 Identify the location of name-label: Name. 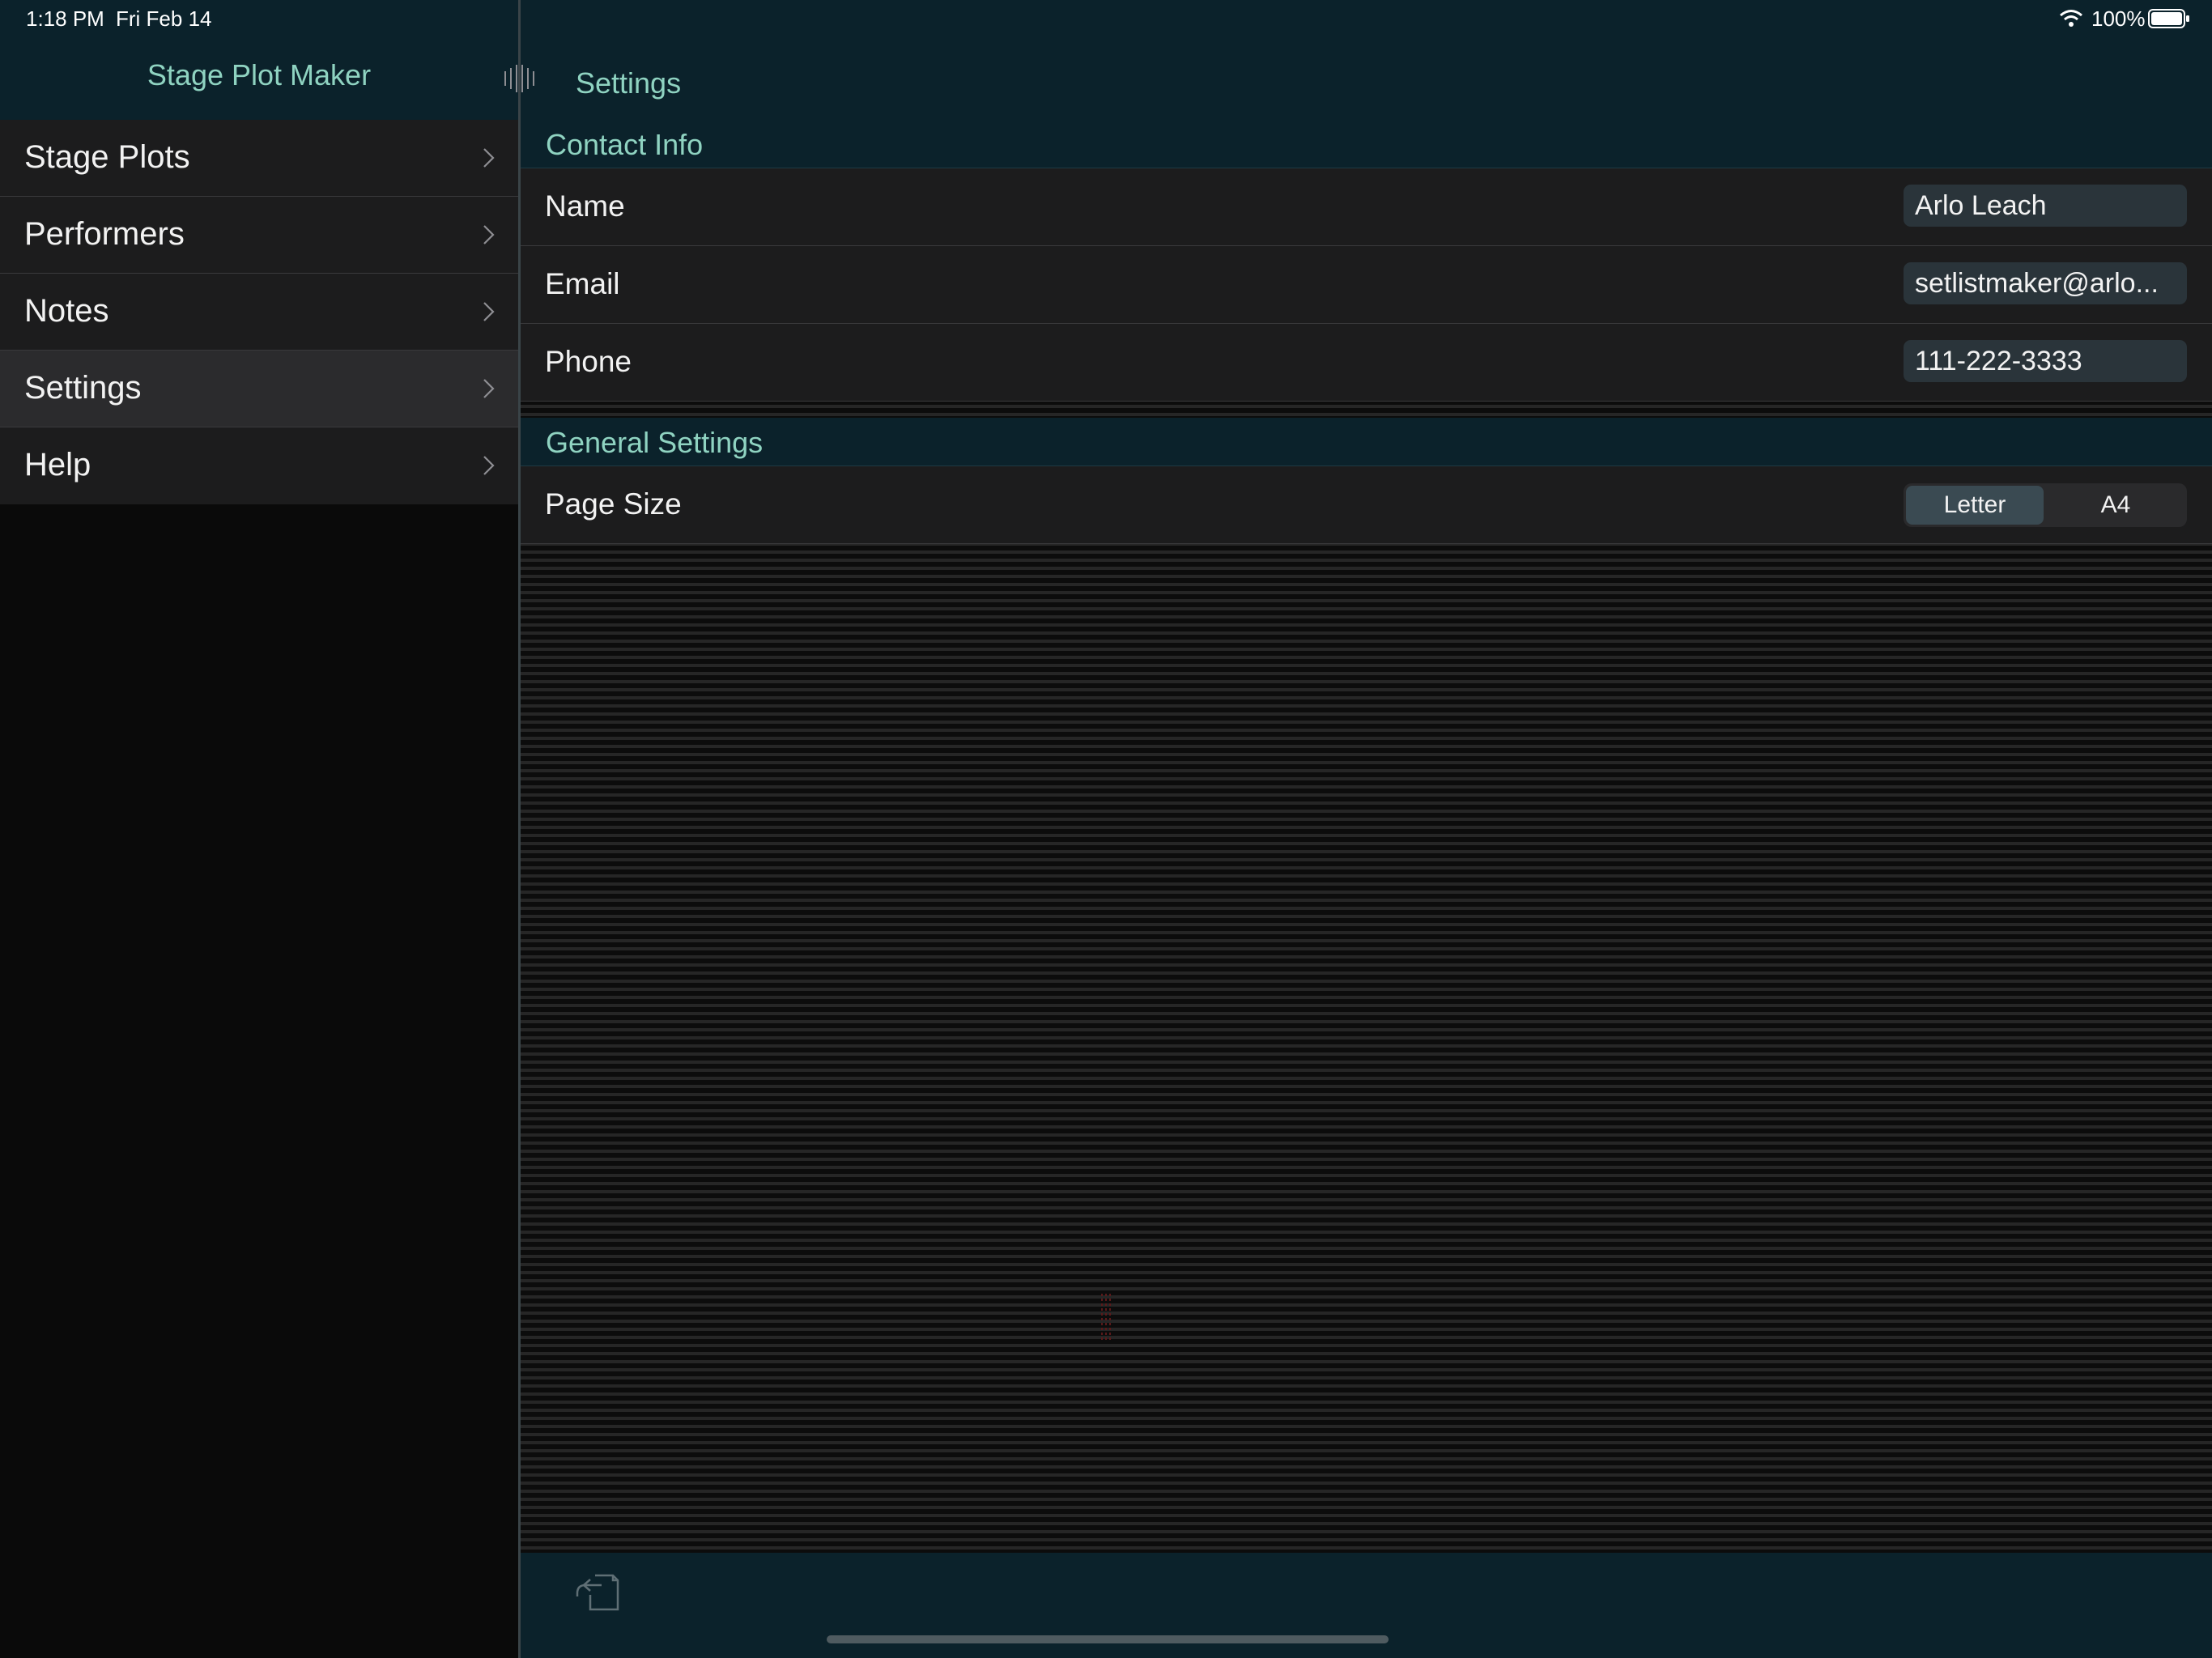
(585, 206).